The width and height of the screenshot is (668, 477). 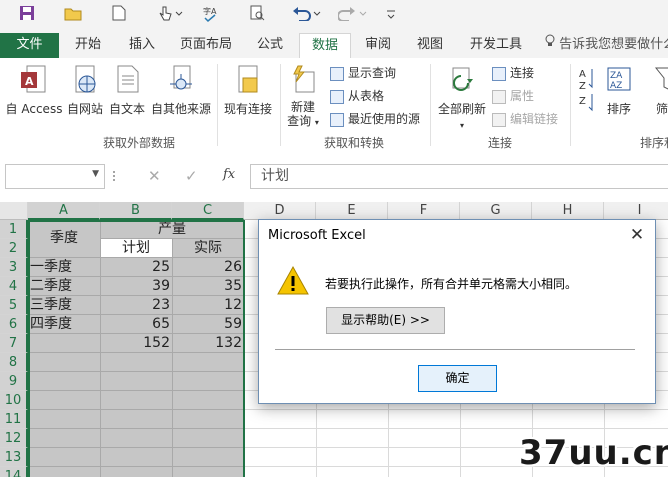 What do you see at coordinates (385, 320) in the screenshot?
I see `show-help-button: 显示帮助(E) >>` at bounding box center [385, 320].